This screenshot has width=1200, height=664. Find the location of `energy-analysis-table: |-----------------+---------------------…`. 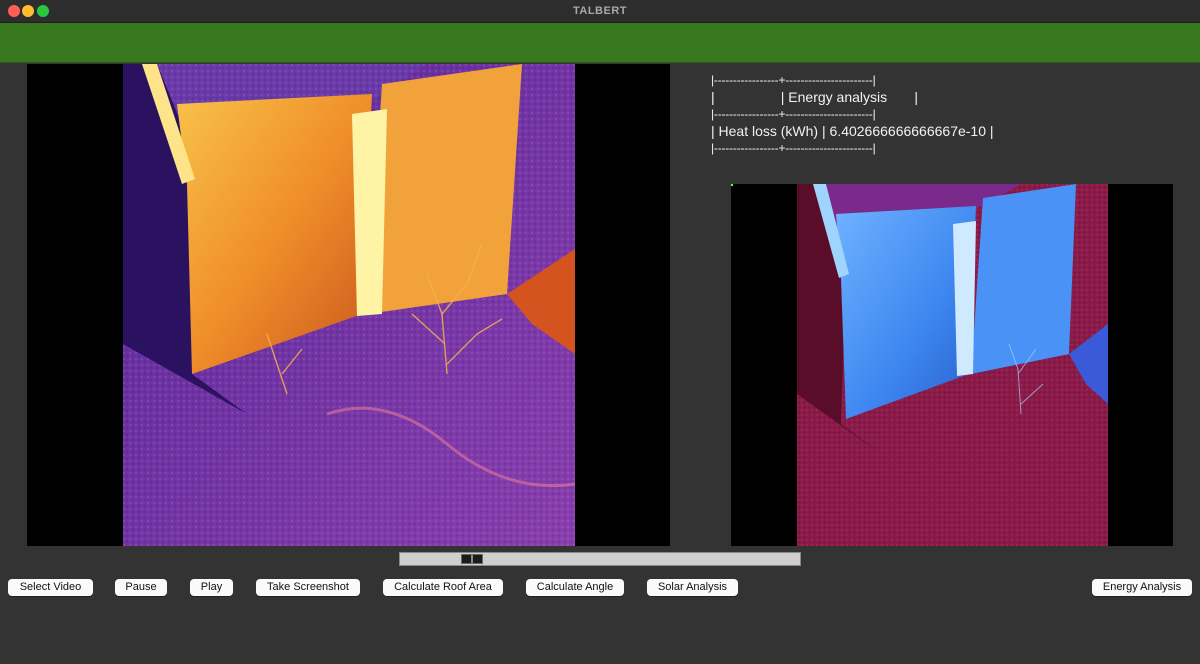

energy-analysis-table: |-----------------+---------------------… is located at coordinates (852, 114).